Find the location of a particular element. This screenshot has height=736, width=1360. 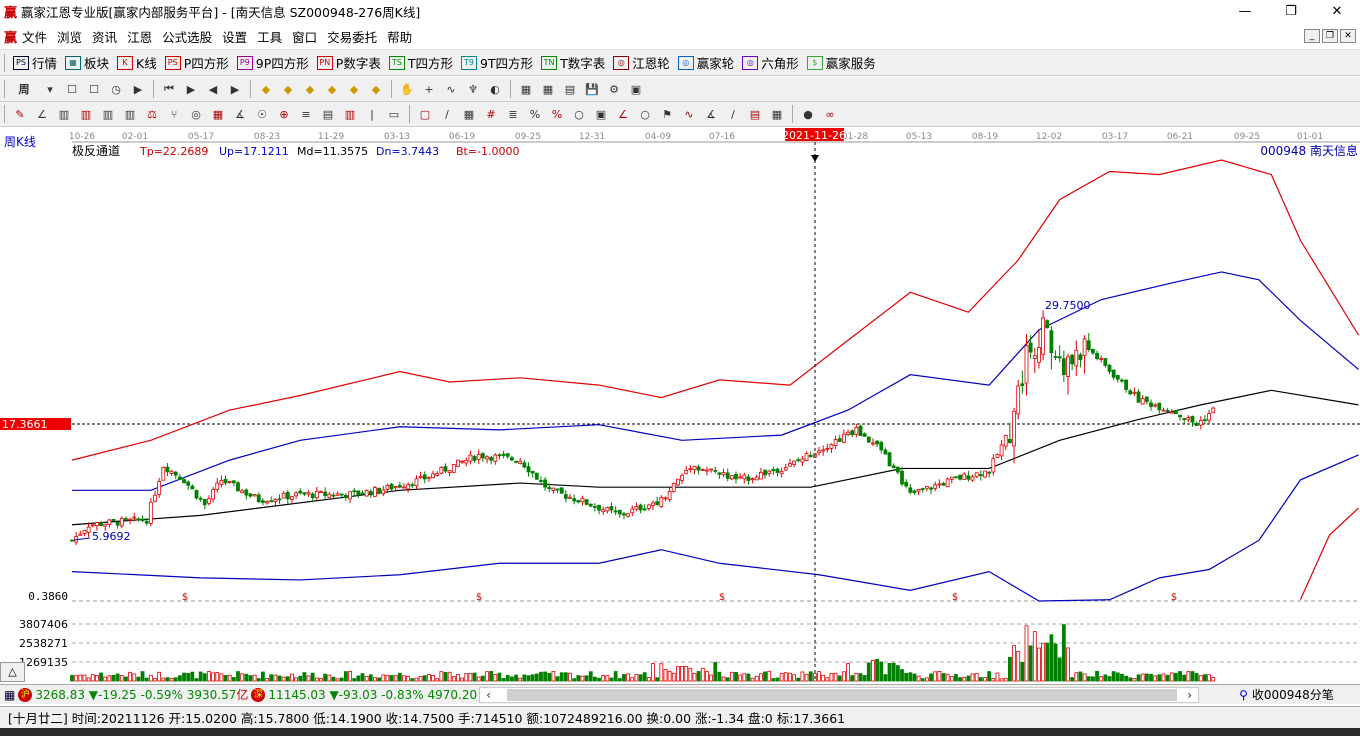

export-icon: ▣ is located at coordinates (636, 89).